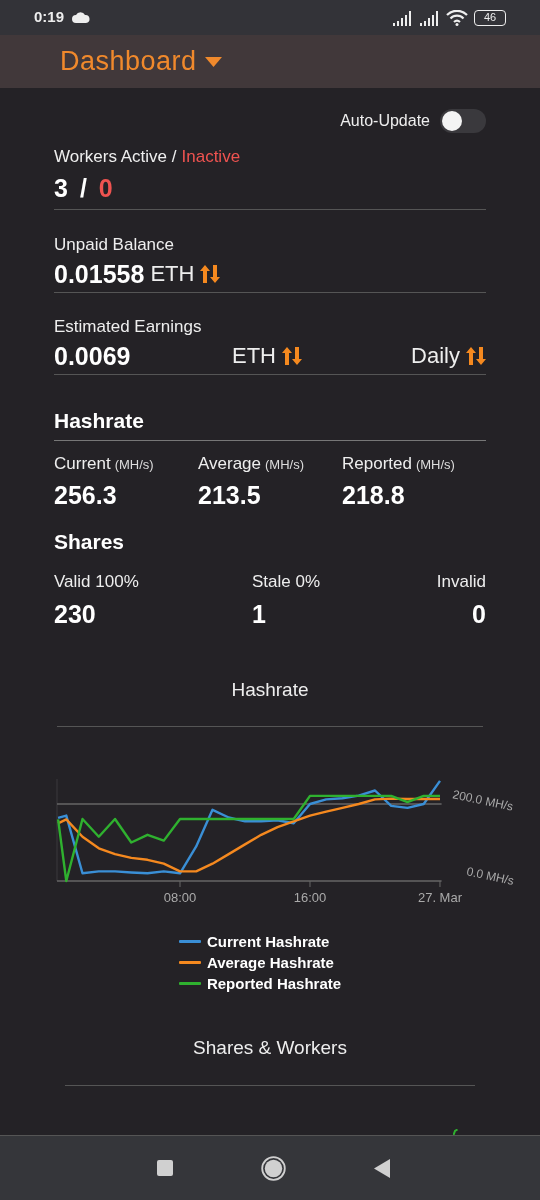 This screenshot has height=1200, width=540. I want to click on chart-line-fragment, so click(455, 1132).